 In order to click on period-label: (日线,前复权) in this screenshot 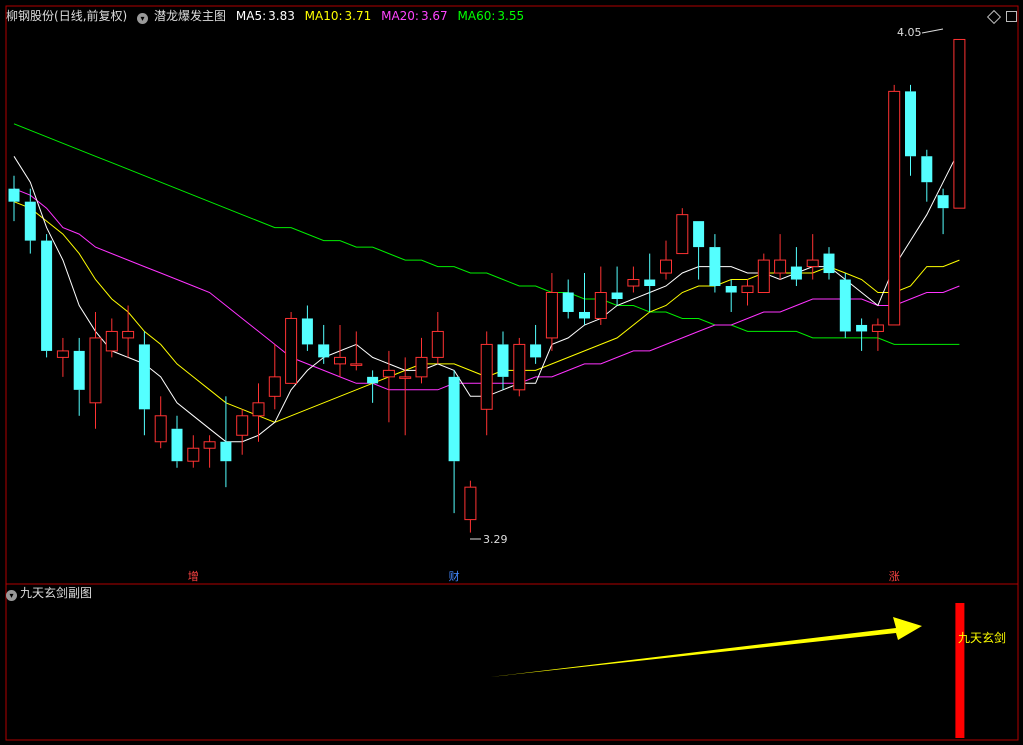, I will do `click(91, 16)`.